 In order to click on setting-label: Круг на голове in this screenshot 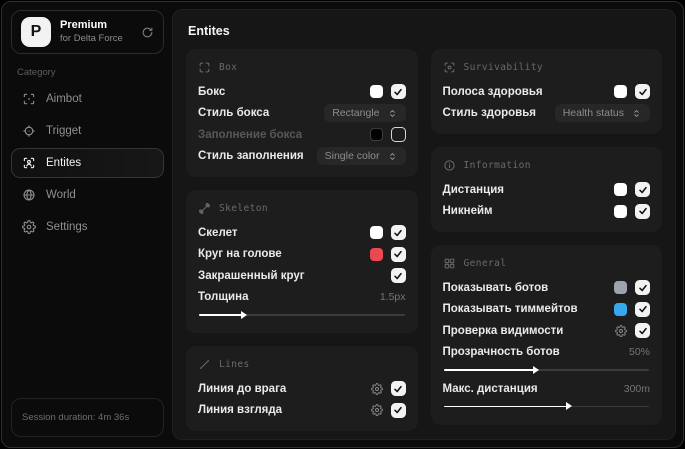, I will do `click(240, 254)`.